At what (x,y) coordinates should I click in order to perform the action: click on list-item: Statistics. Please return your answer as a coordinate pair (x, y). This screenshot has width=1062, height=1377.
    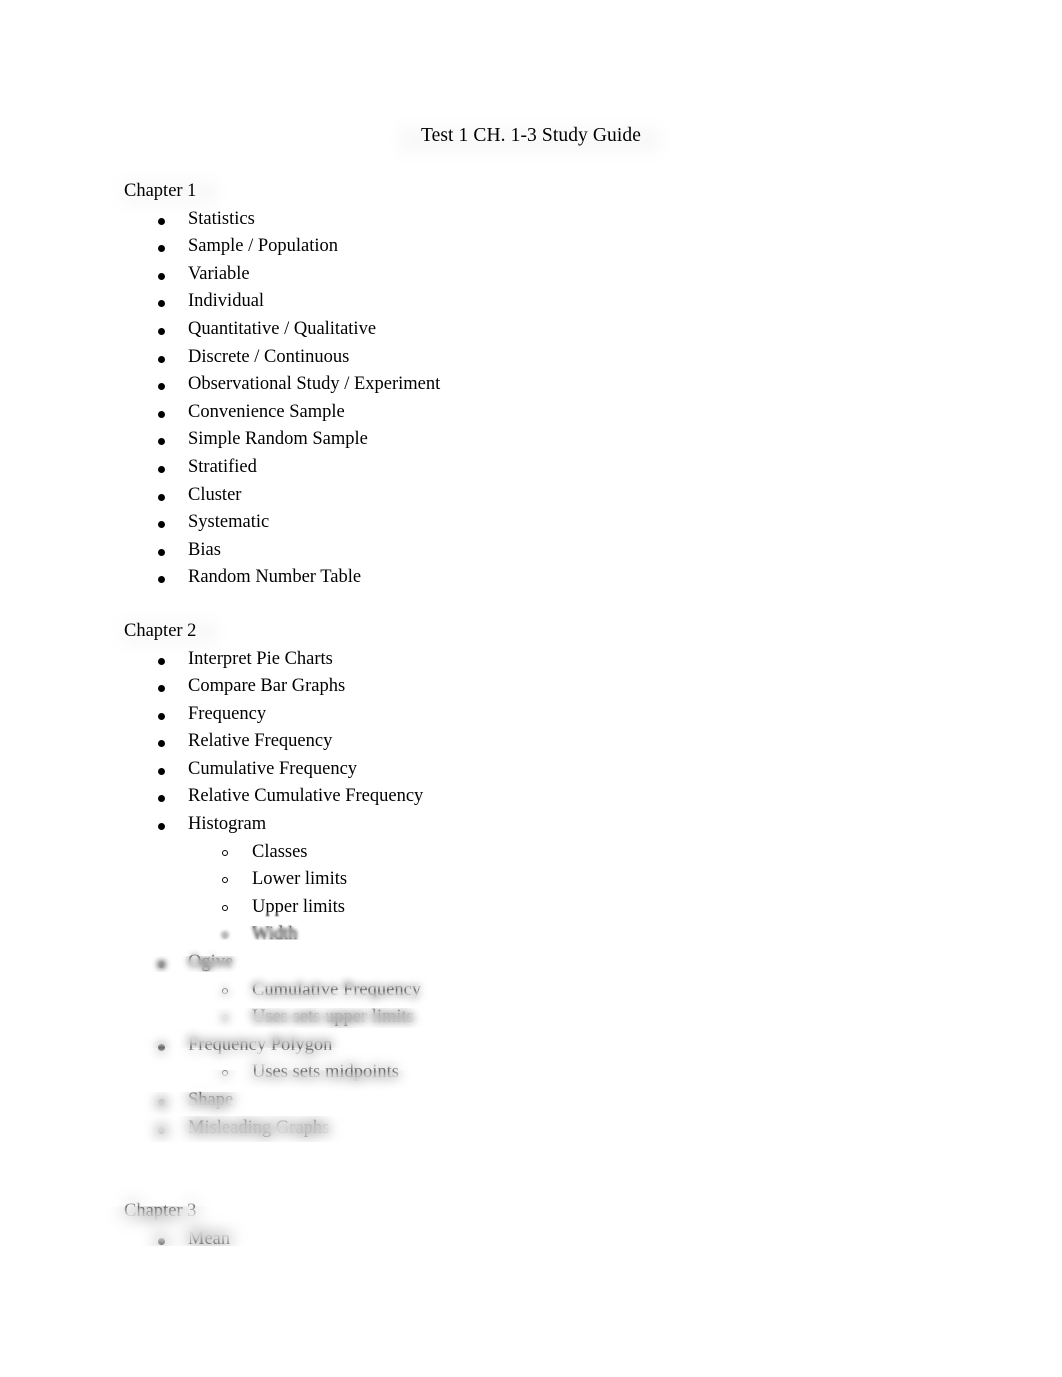
    Looking at the image, I should click on (539, 220).